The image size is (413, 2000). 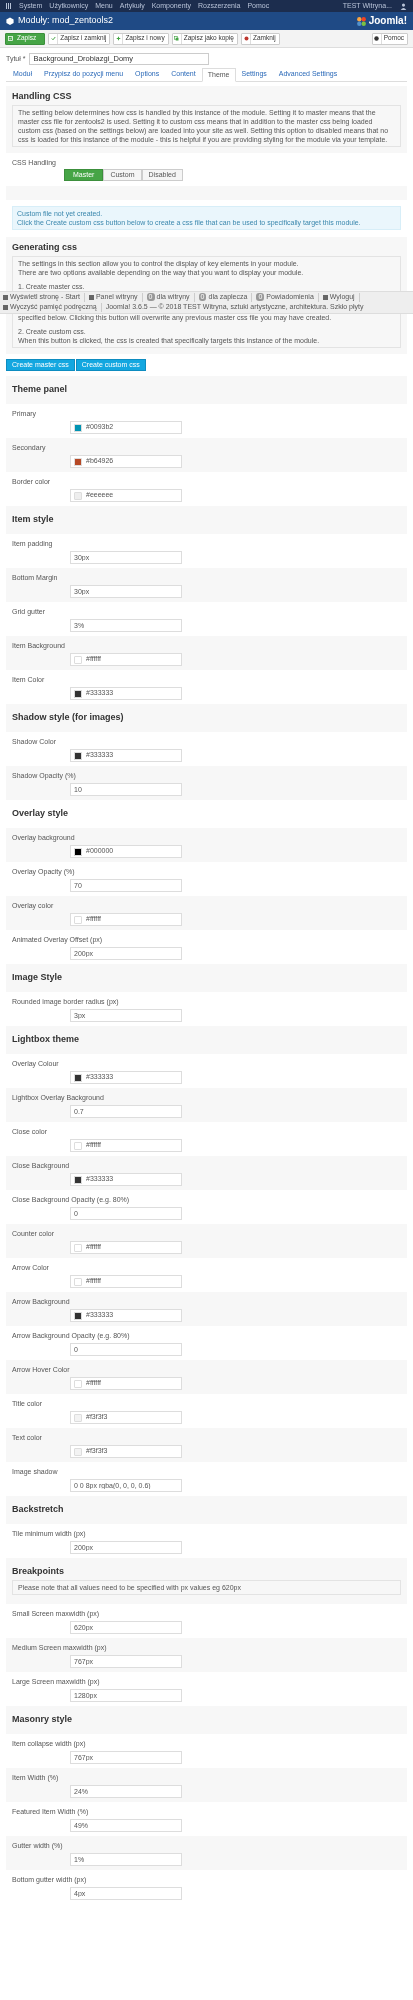 I want to click on check-icon, so click(x=53, y=38).